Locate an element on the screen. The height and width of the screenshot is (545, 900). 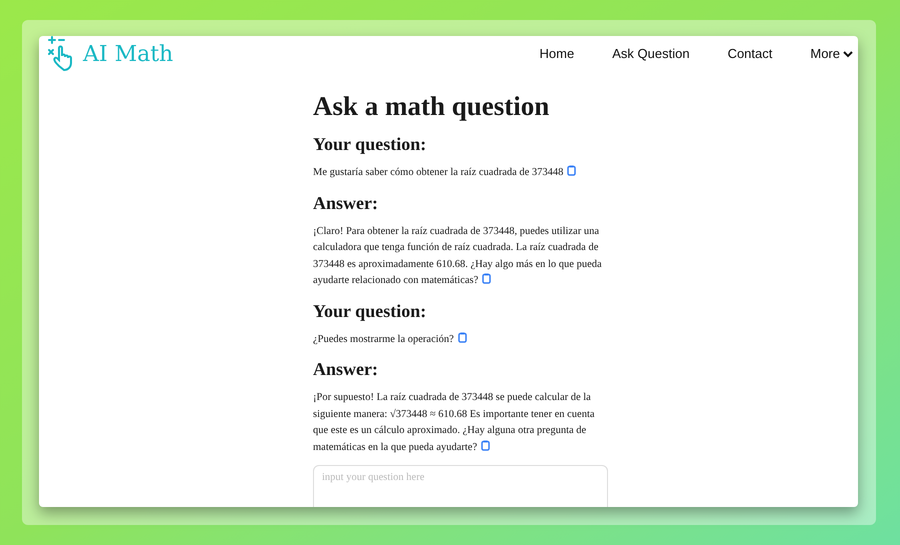
nav-link: Home is located at coordinates (557, 54).